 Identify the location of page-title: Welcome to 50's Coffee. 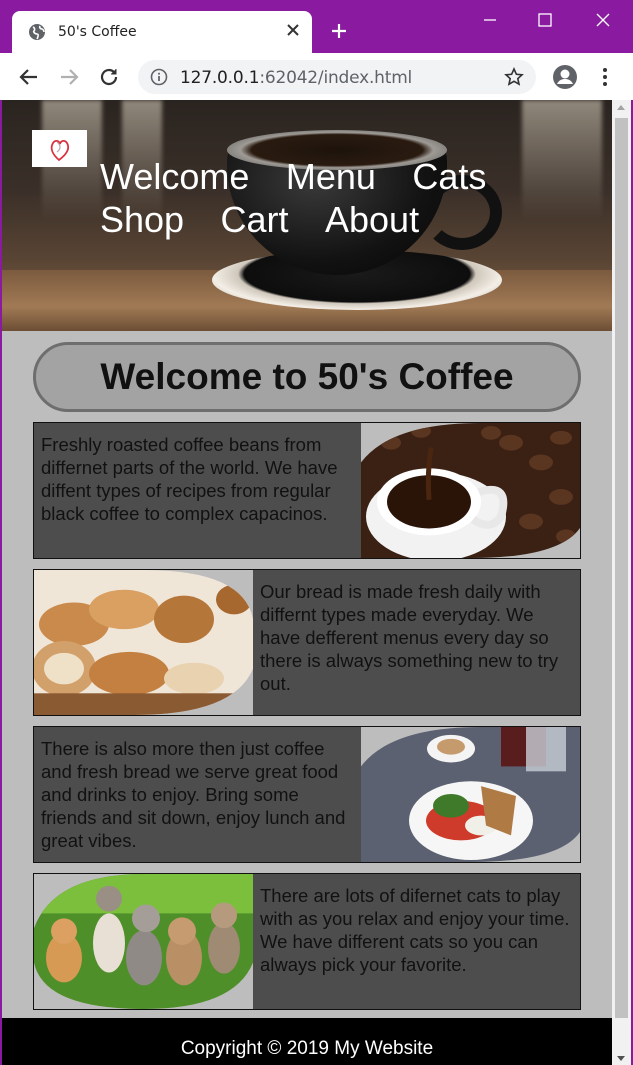
(307, 376).